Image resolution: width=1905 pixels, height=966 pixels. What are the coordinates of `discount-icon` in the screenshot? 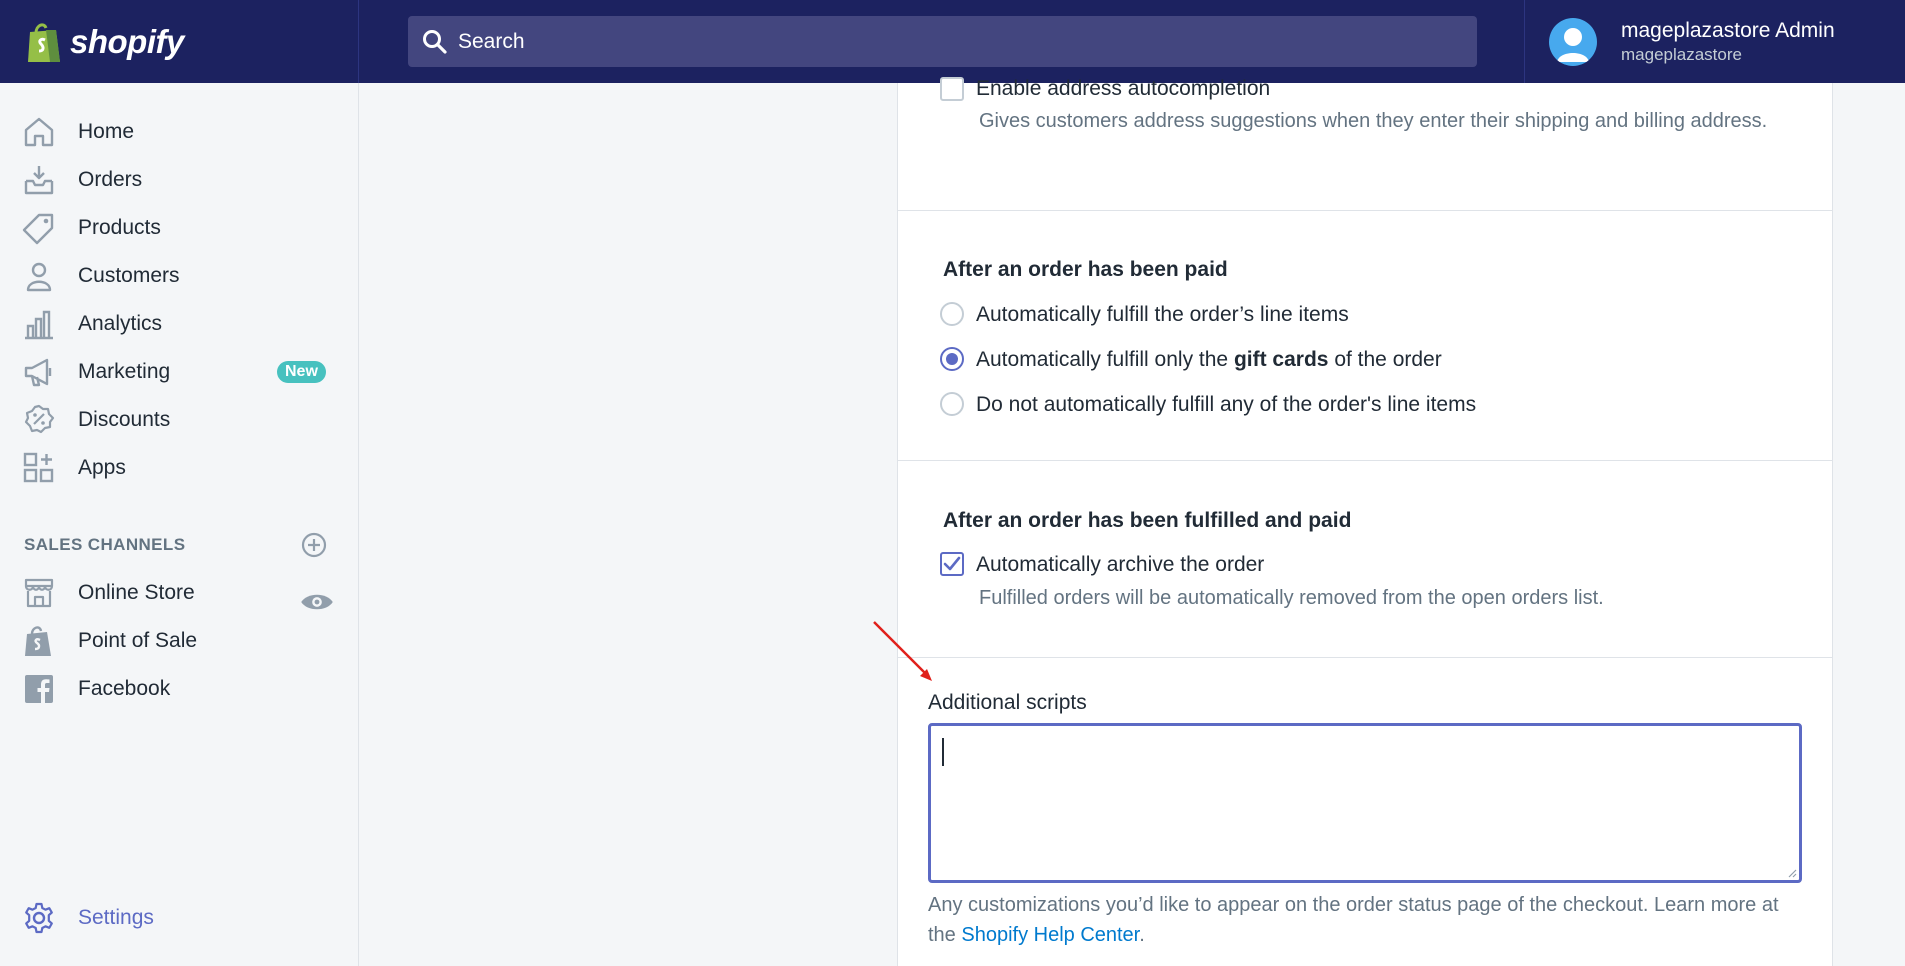 It's located at (39, 419).